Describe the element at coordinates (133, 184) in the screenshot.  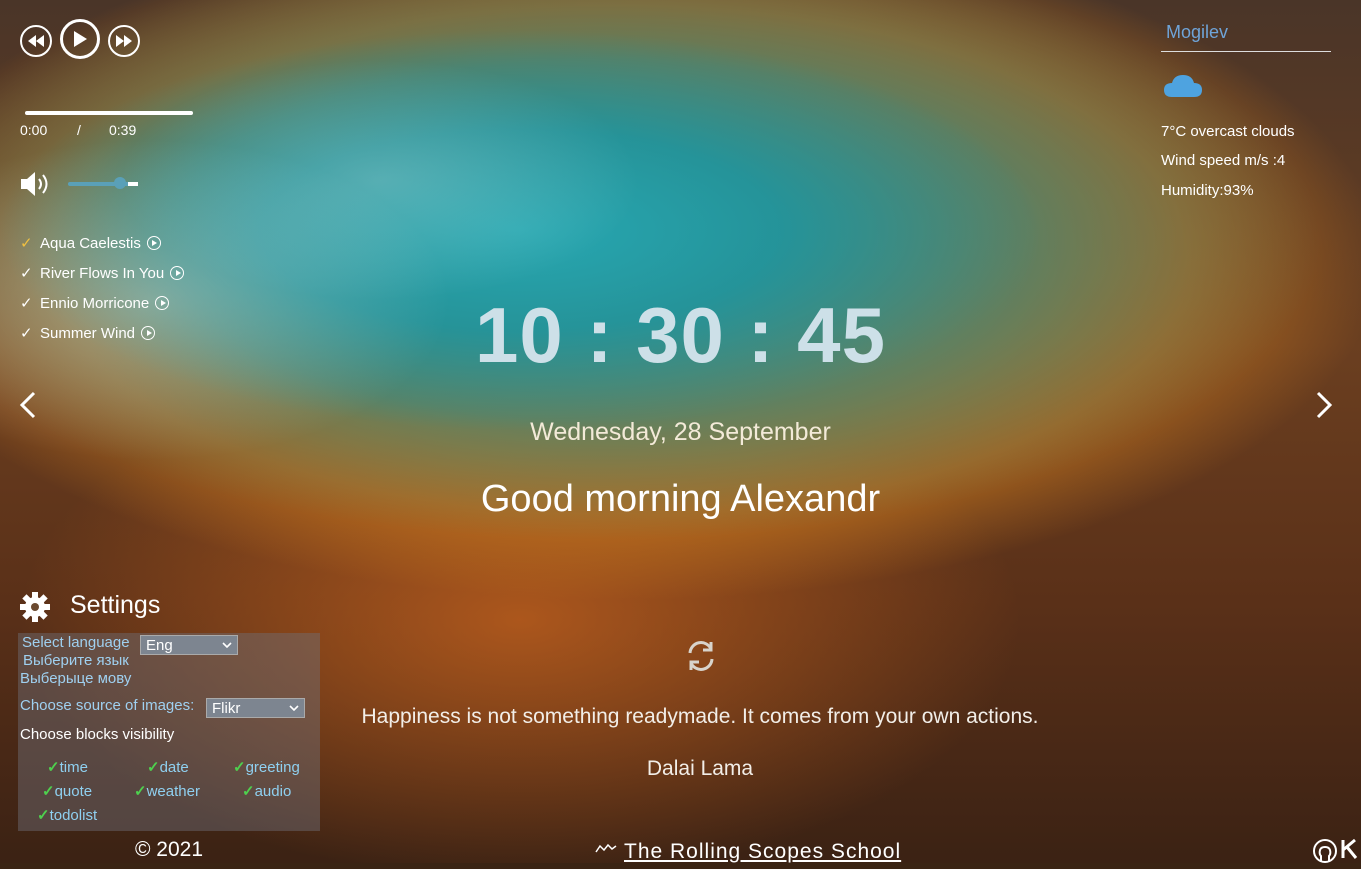
I see `volume-slider-end` at that location.